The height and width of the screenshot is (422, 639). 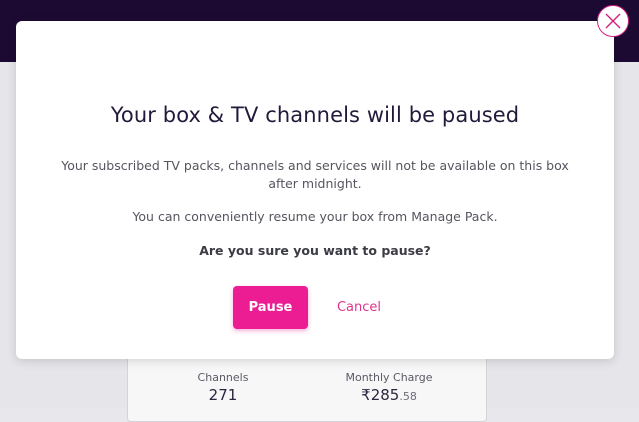 I want to click on monthly-charge-label: Monthly Charge, so click(x=389, y=377).